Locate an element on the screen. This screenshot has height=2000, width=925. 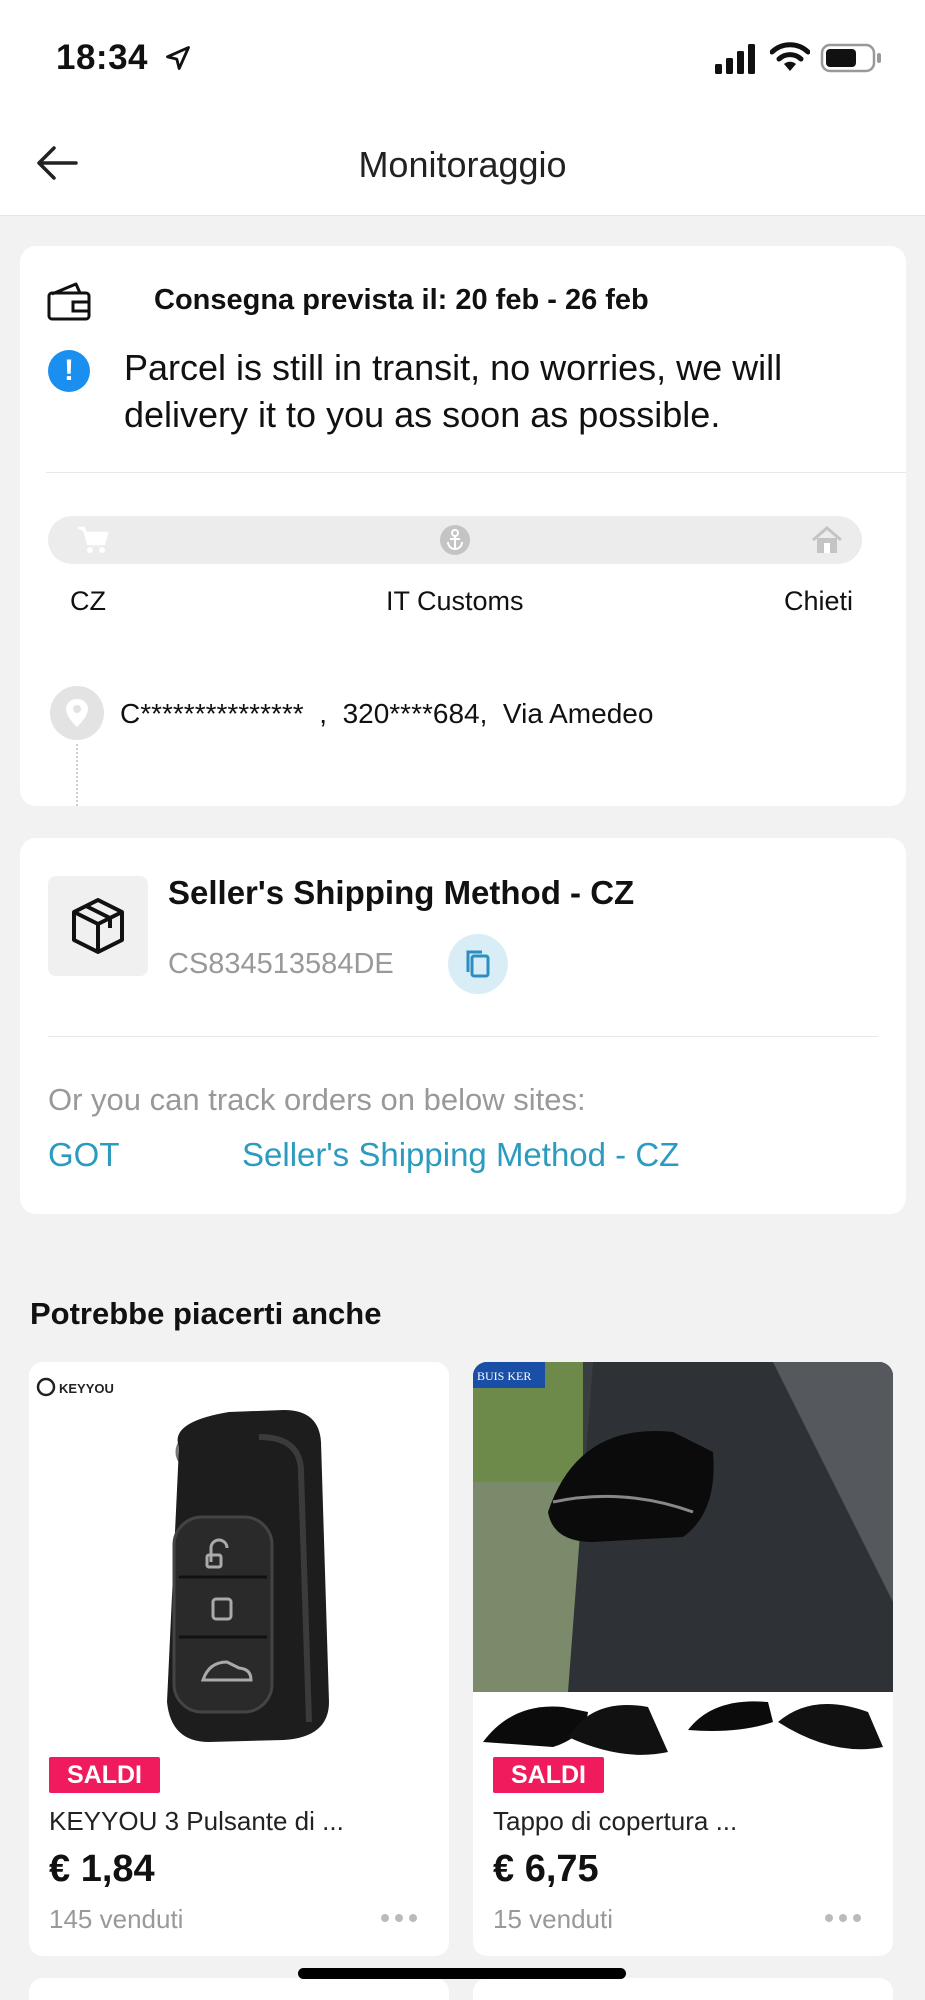
copy-icon is located at coordinates (478, 964).